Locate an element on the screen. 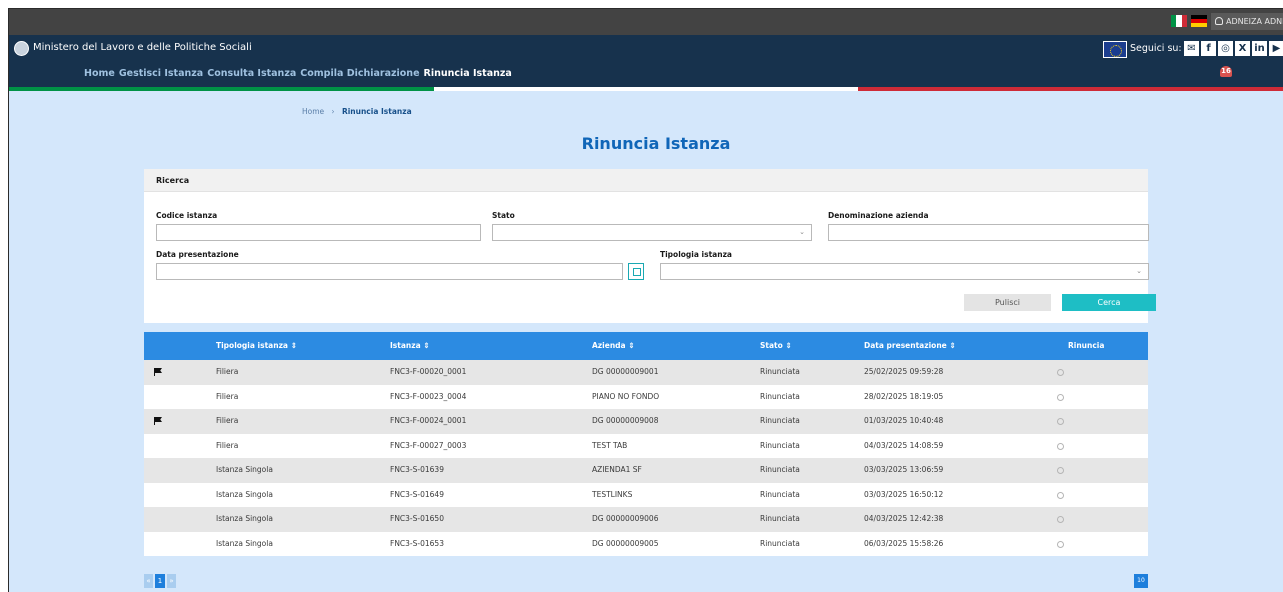 This screenshot has height=592, width=1283. utility-bar: ADNEIZA ADNEIZA is located at coordinates (646, 22).